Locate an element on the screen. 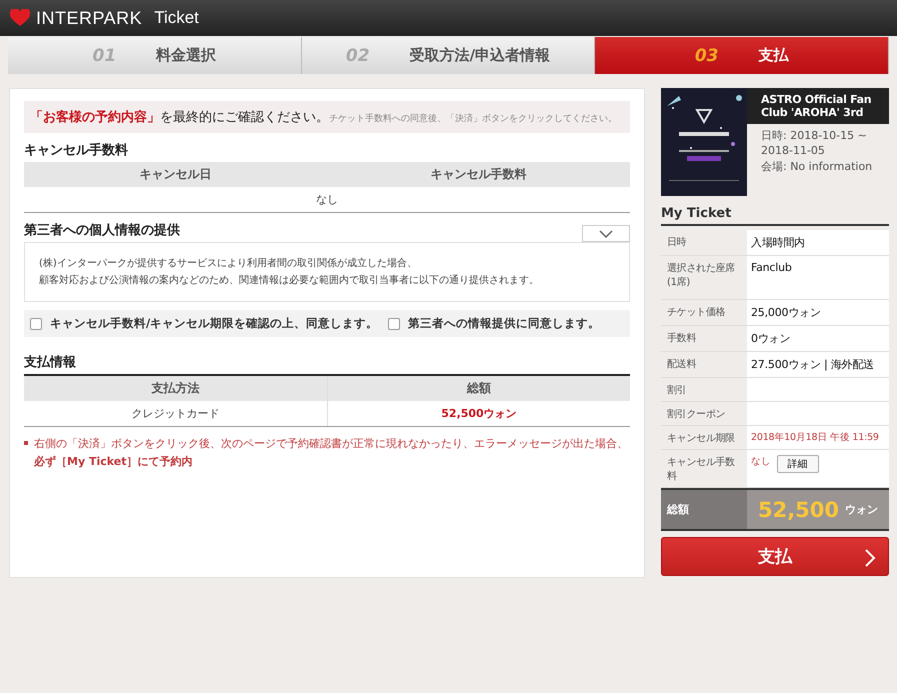 The width and height of the screenshot is (897, 693). row-label: 割引クーポン is located at coordinates (696, 415).